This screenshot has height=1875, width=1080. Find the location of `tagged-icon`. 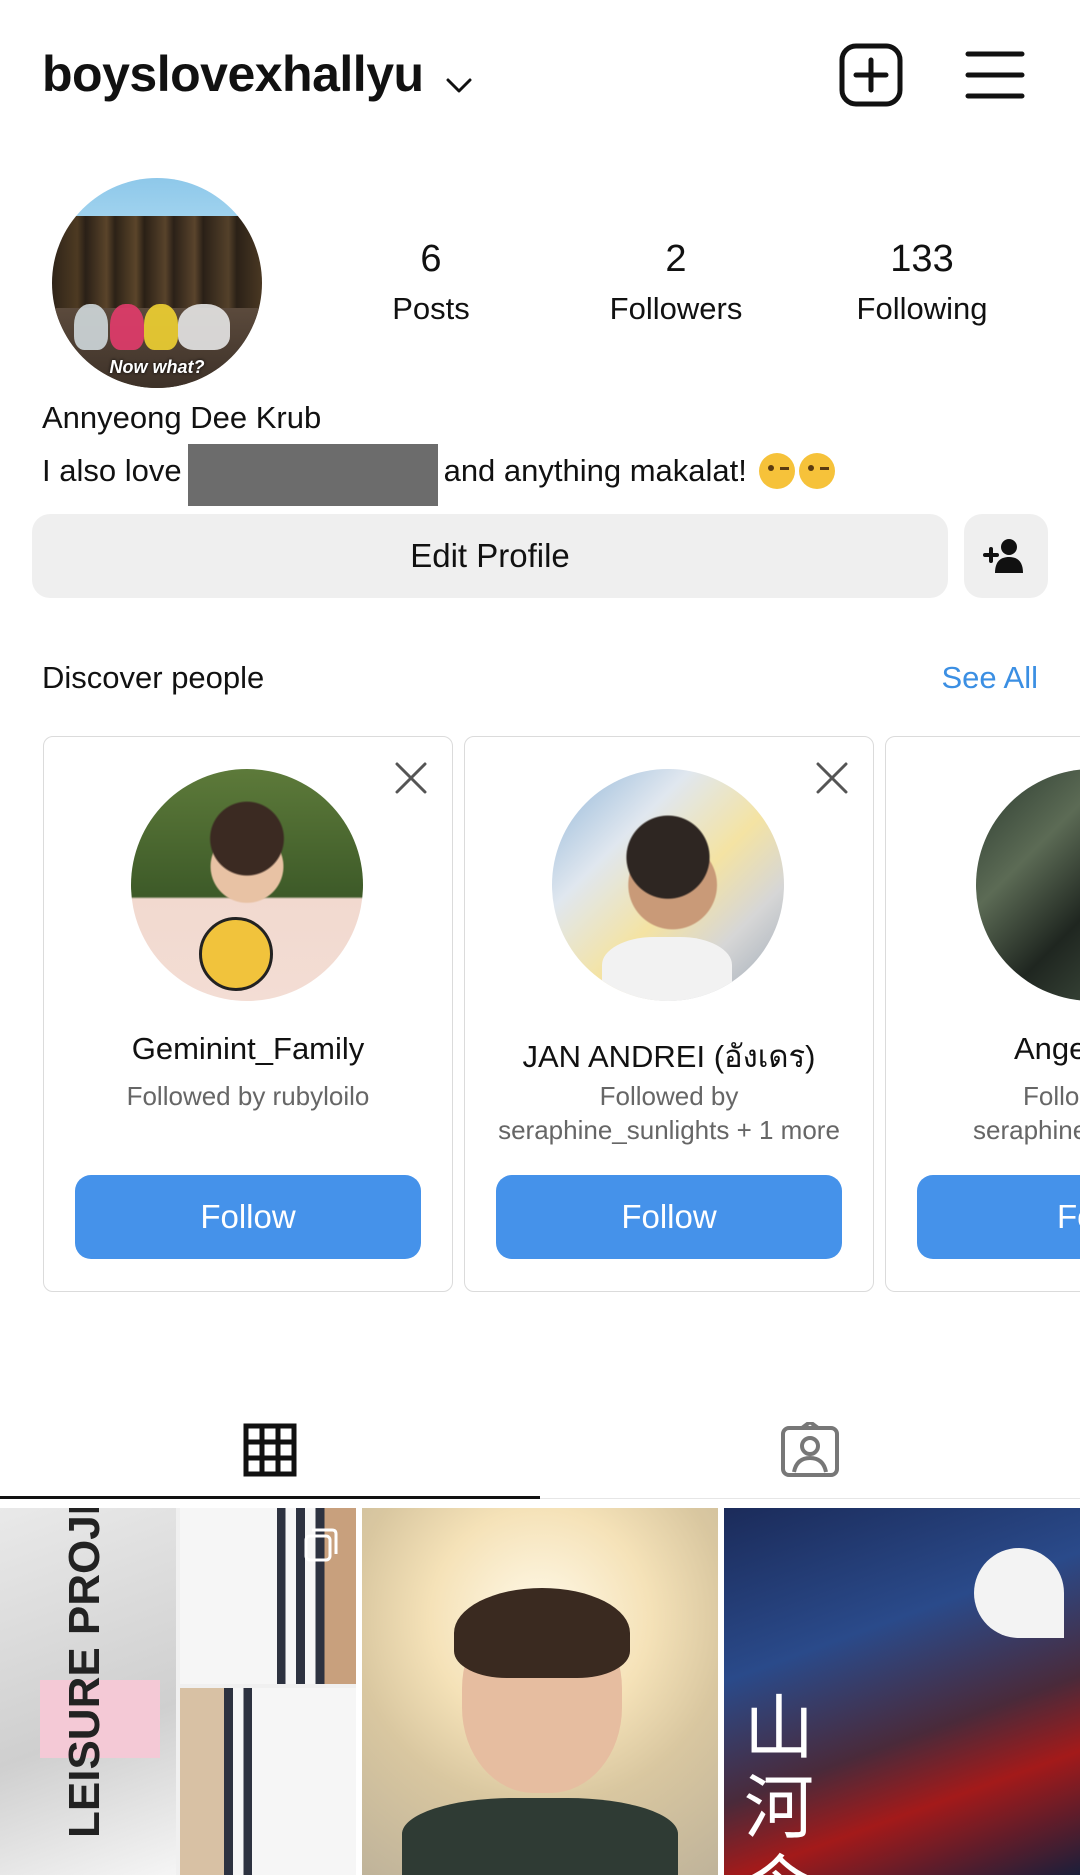

tagged-icon is located at coordinates (810, 1449).